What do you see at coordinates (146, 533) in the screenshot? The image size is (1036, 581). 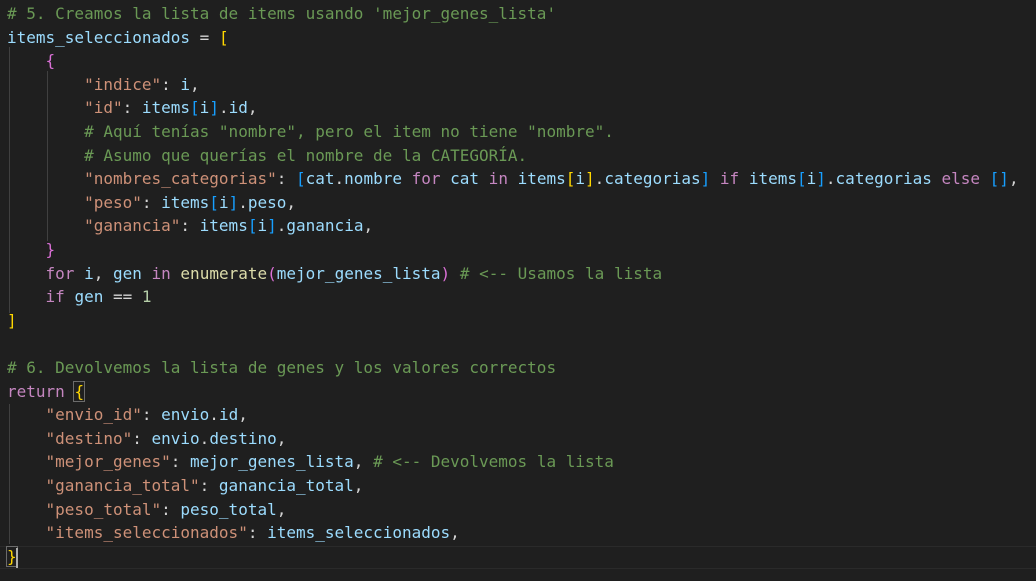 I see `code-token: "items_seleccionados"` at bounding box center [146, 533].